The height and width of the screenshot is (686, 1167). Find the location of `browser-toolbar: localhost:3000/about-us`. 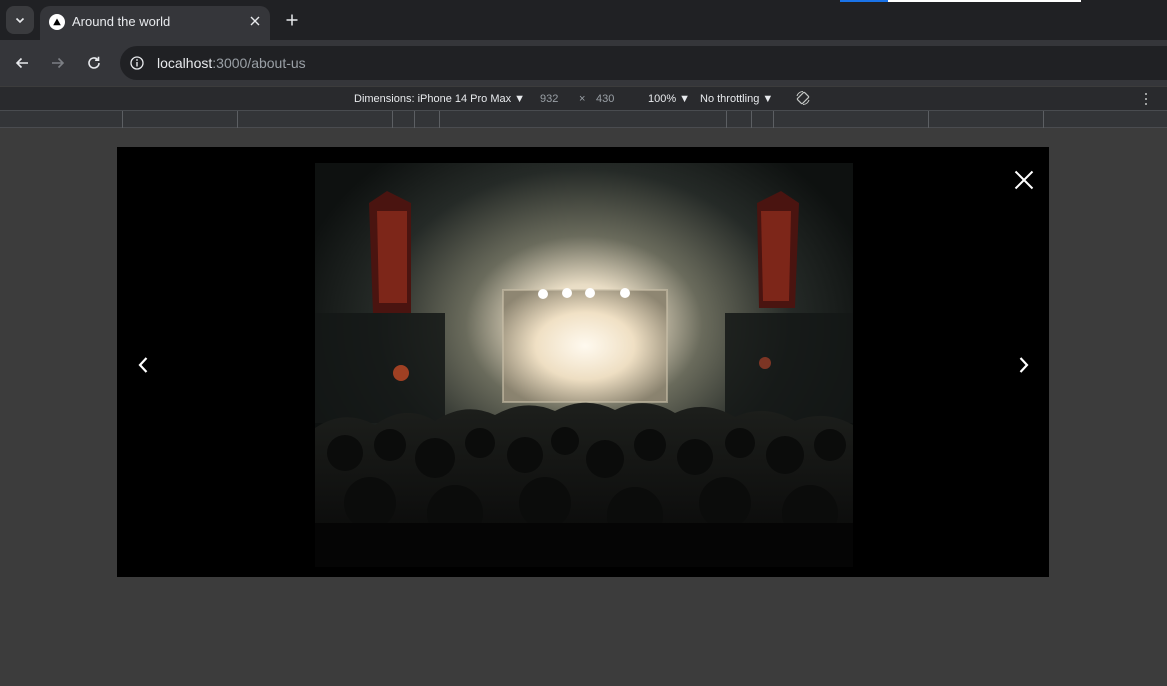

browser-toolbar: localhost:3000/about-us is located at coordinates (583, 63).